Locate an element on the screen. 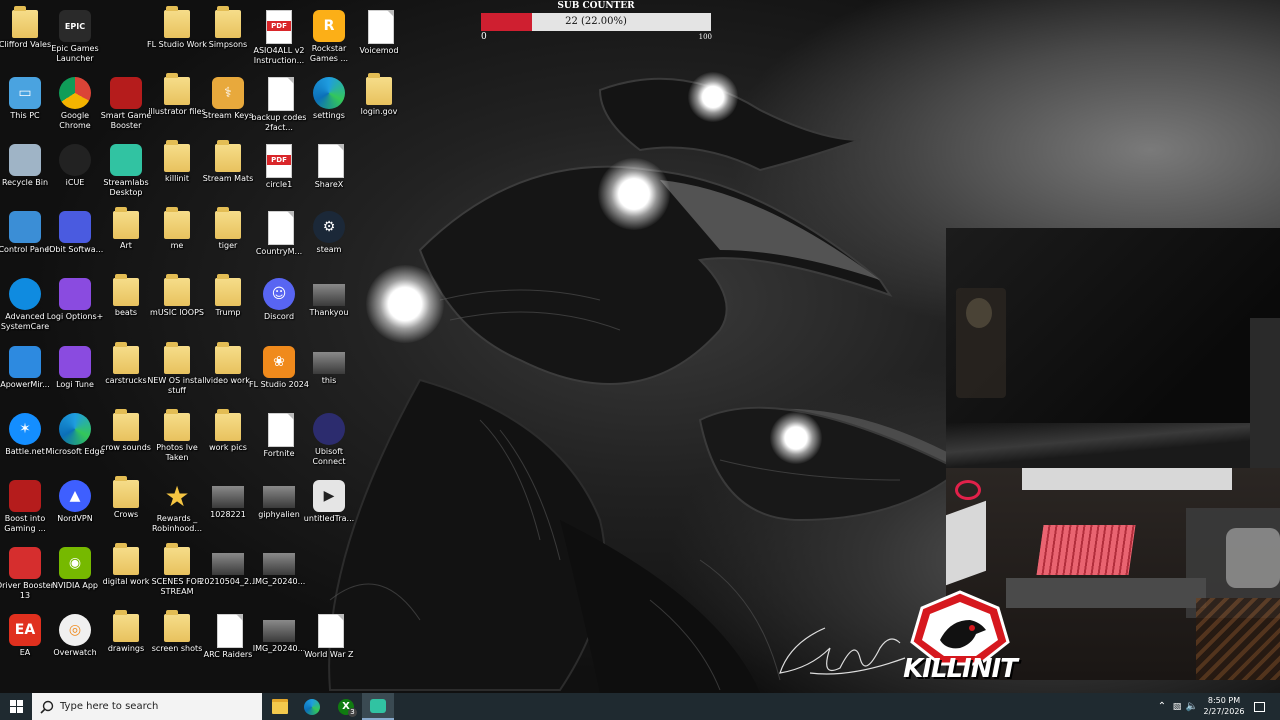  sub-counter-title: SUB COUNTER is located at coordinates (596, 6).